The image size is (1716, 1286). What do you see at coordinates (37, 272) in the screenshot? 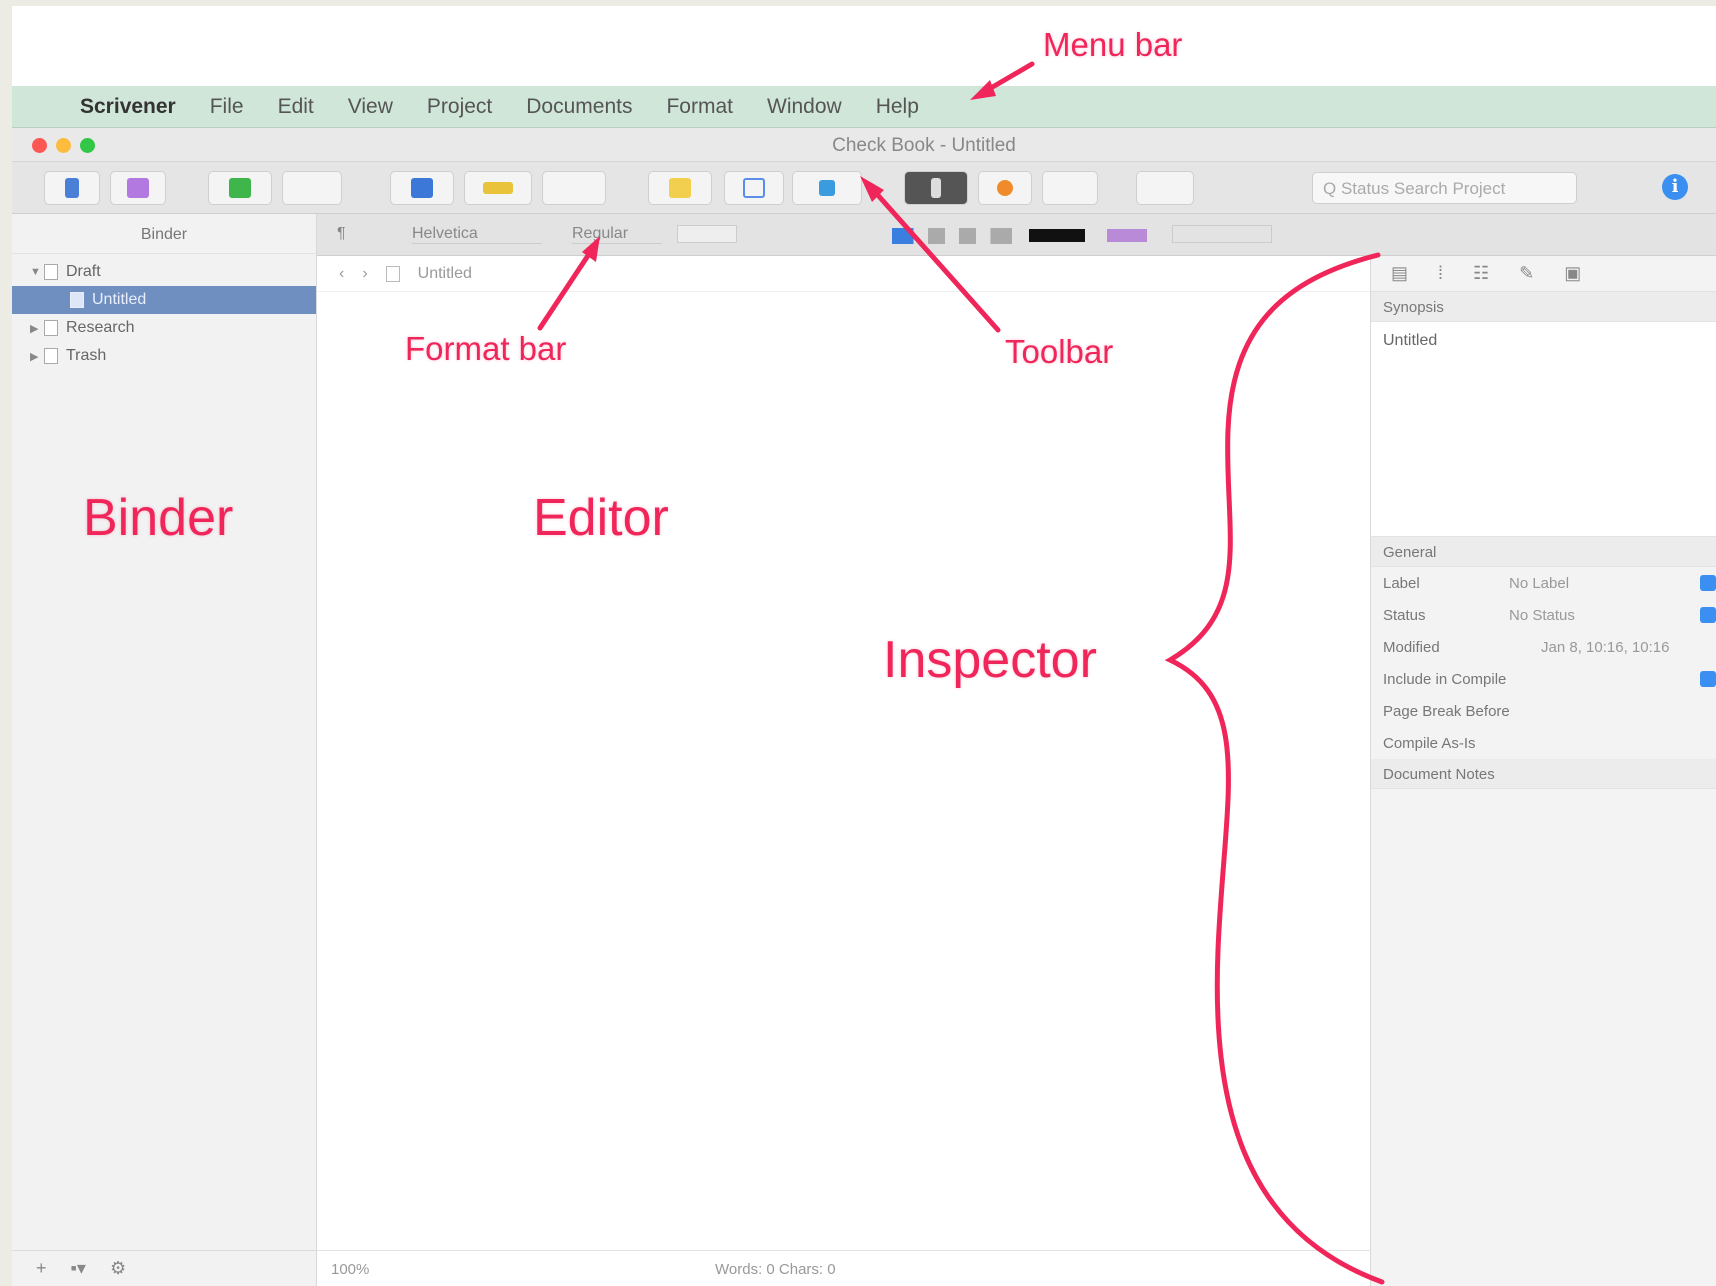
I see `disclosure-open-icon: ▼` at bounding box center [37, 272].